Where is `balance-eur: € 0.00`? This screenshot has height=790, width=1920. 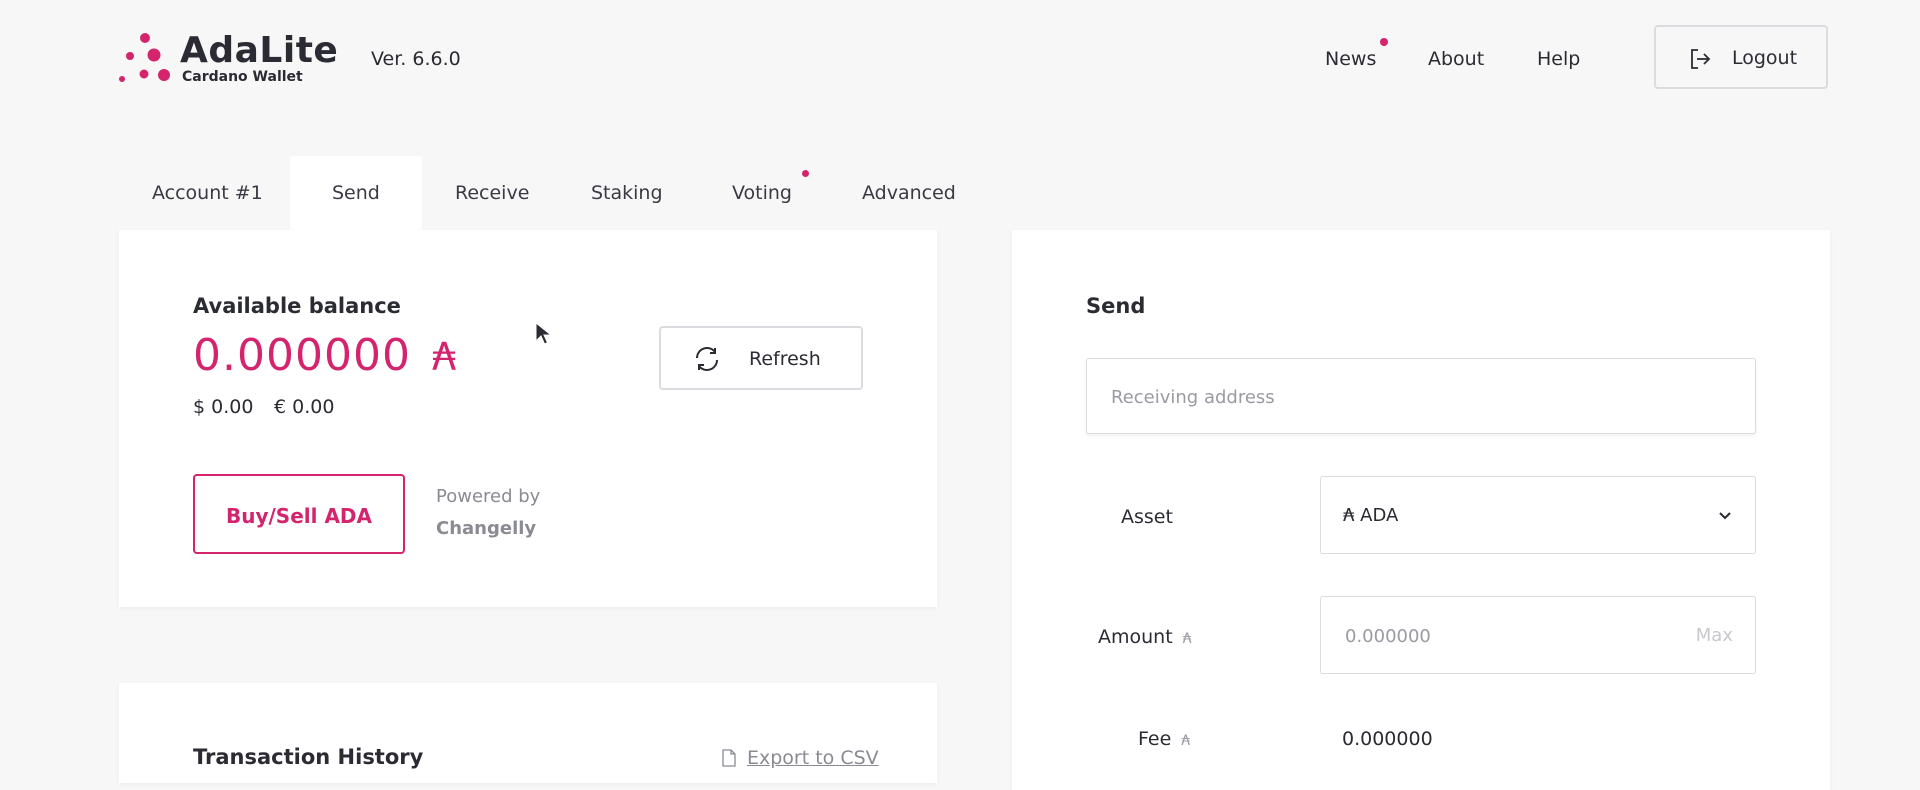 balance-eur: € 0.00 is located at coordinates (304, 407).